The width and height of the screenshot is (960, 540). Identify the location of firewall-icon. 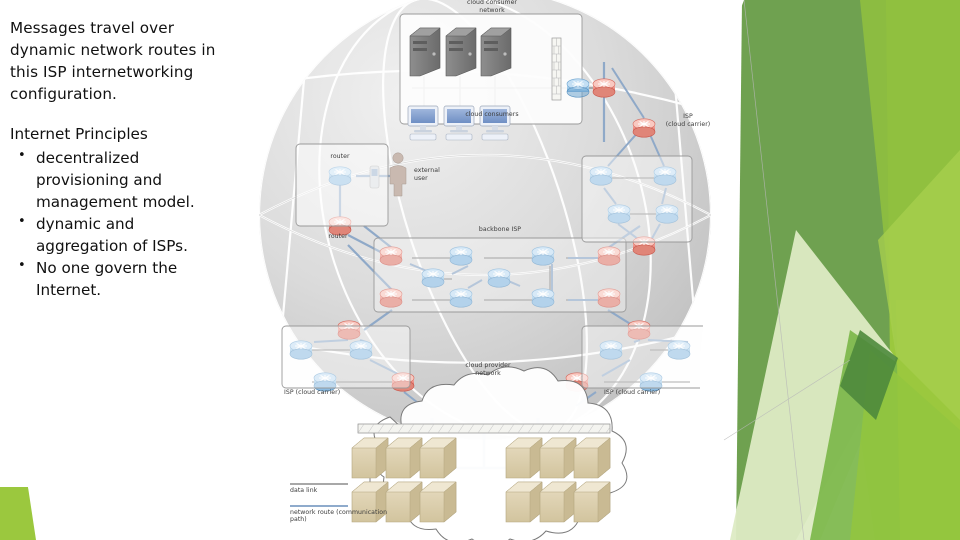
(556, 69).